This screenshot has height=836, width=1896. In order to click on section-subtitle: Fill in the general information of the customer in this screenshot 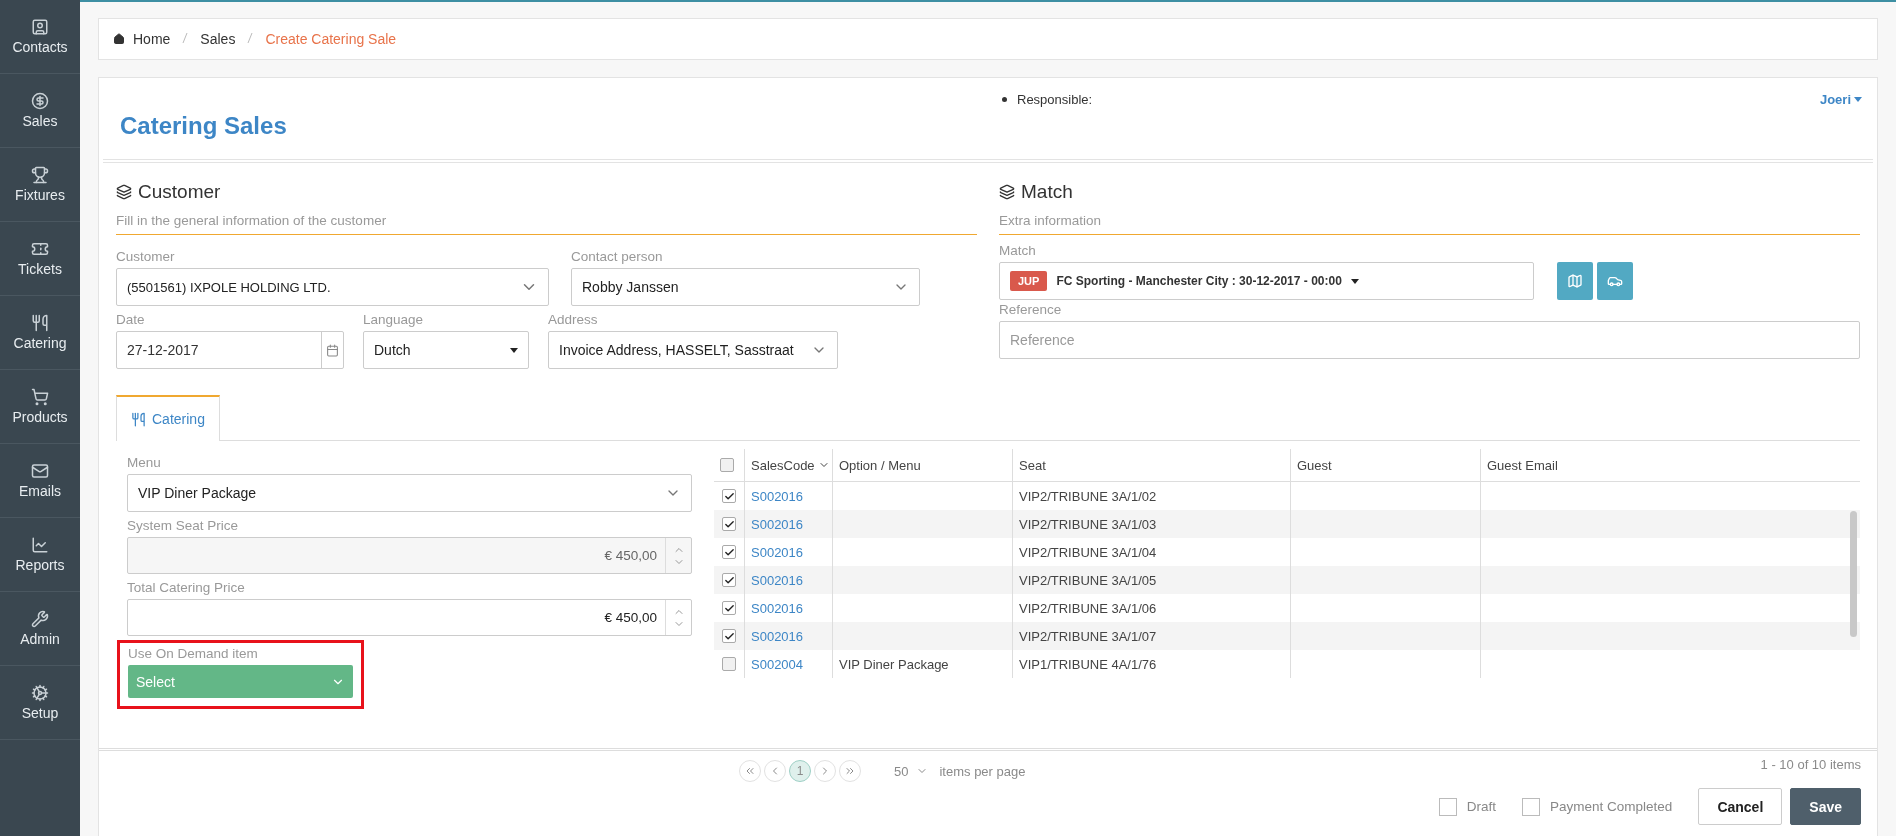, I will do `click(546, 219)`.